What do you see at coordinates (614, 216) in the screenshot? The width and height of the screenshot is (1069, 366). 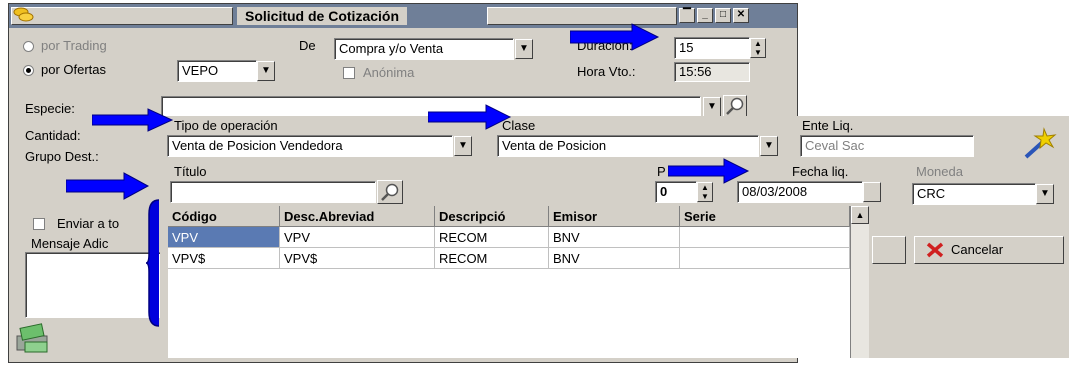 I see `grid-header-emisor: Emisor` at bounding box center [614, 216].